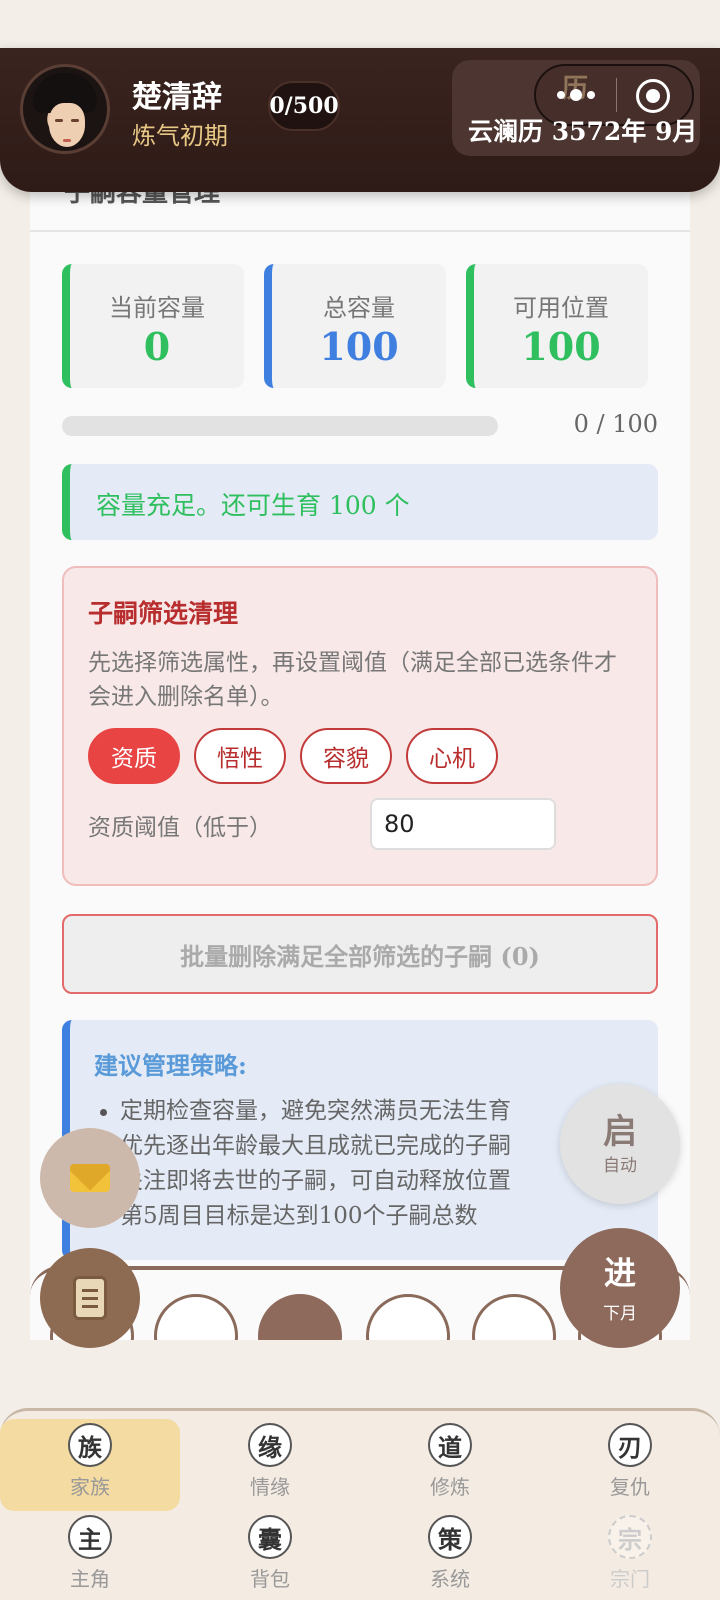 The image size is (720, 1600). What do you see at coordinates (157, 308) in the screenshot?
I see `stat-label: 当前容量` at bounding box center [157, 308].